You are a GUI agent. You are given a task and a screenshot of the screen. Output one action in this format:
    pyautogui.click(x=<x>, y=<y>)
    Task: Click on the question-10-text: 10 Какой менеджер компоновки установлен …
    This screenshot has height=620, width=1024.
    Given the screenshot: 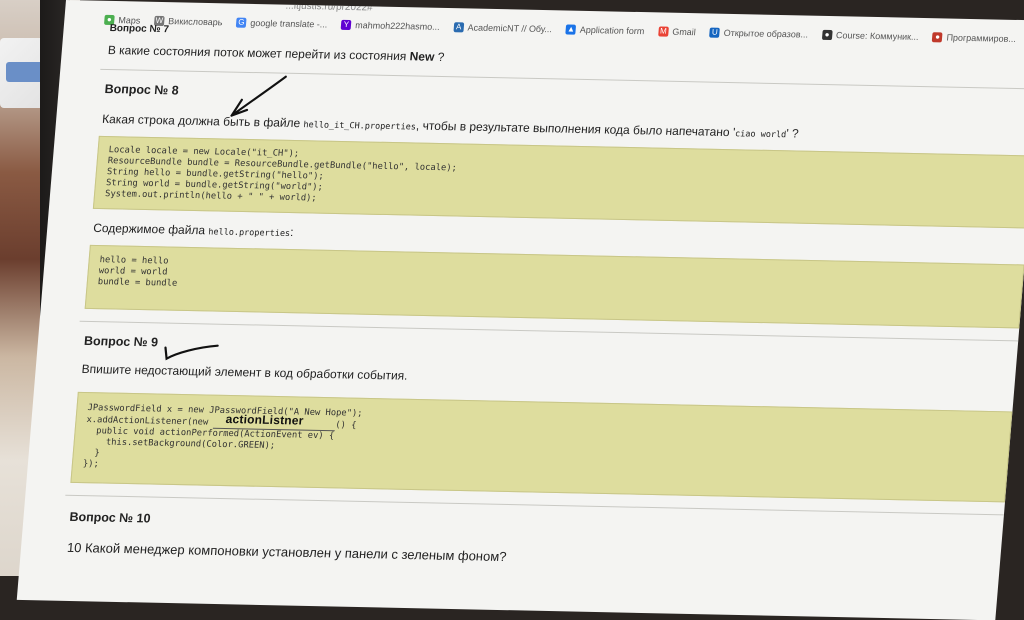 What is the action you would take?
    pyautogui.click(x=287, y=552)
    